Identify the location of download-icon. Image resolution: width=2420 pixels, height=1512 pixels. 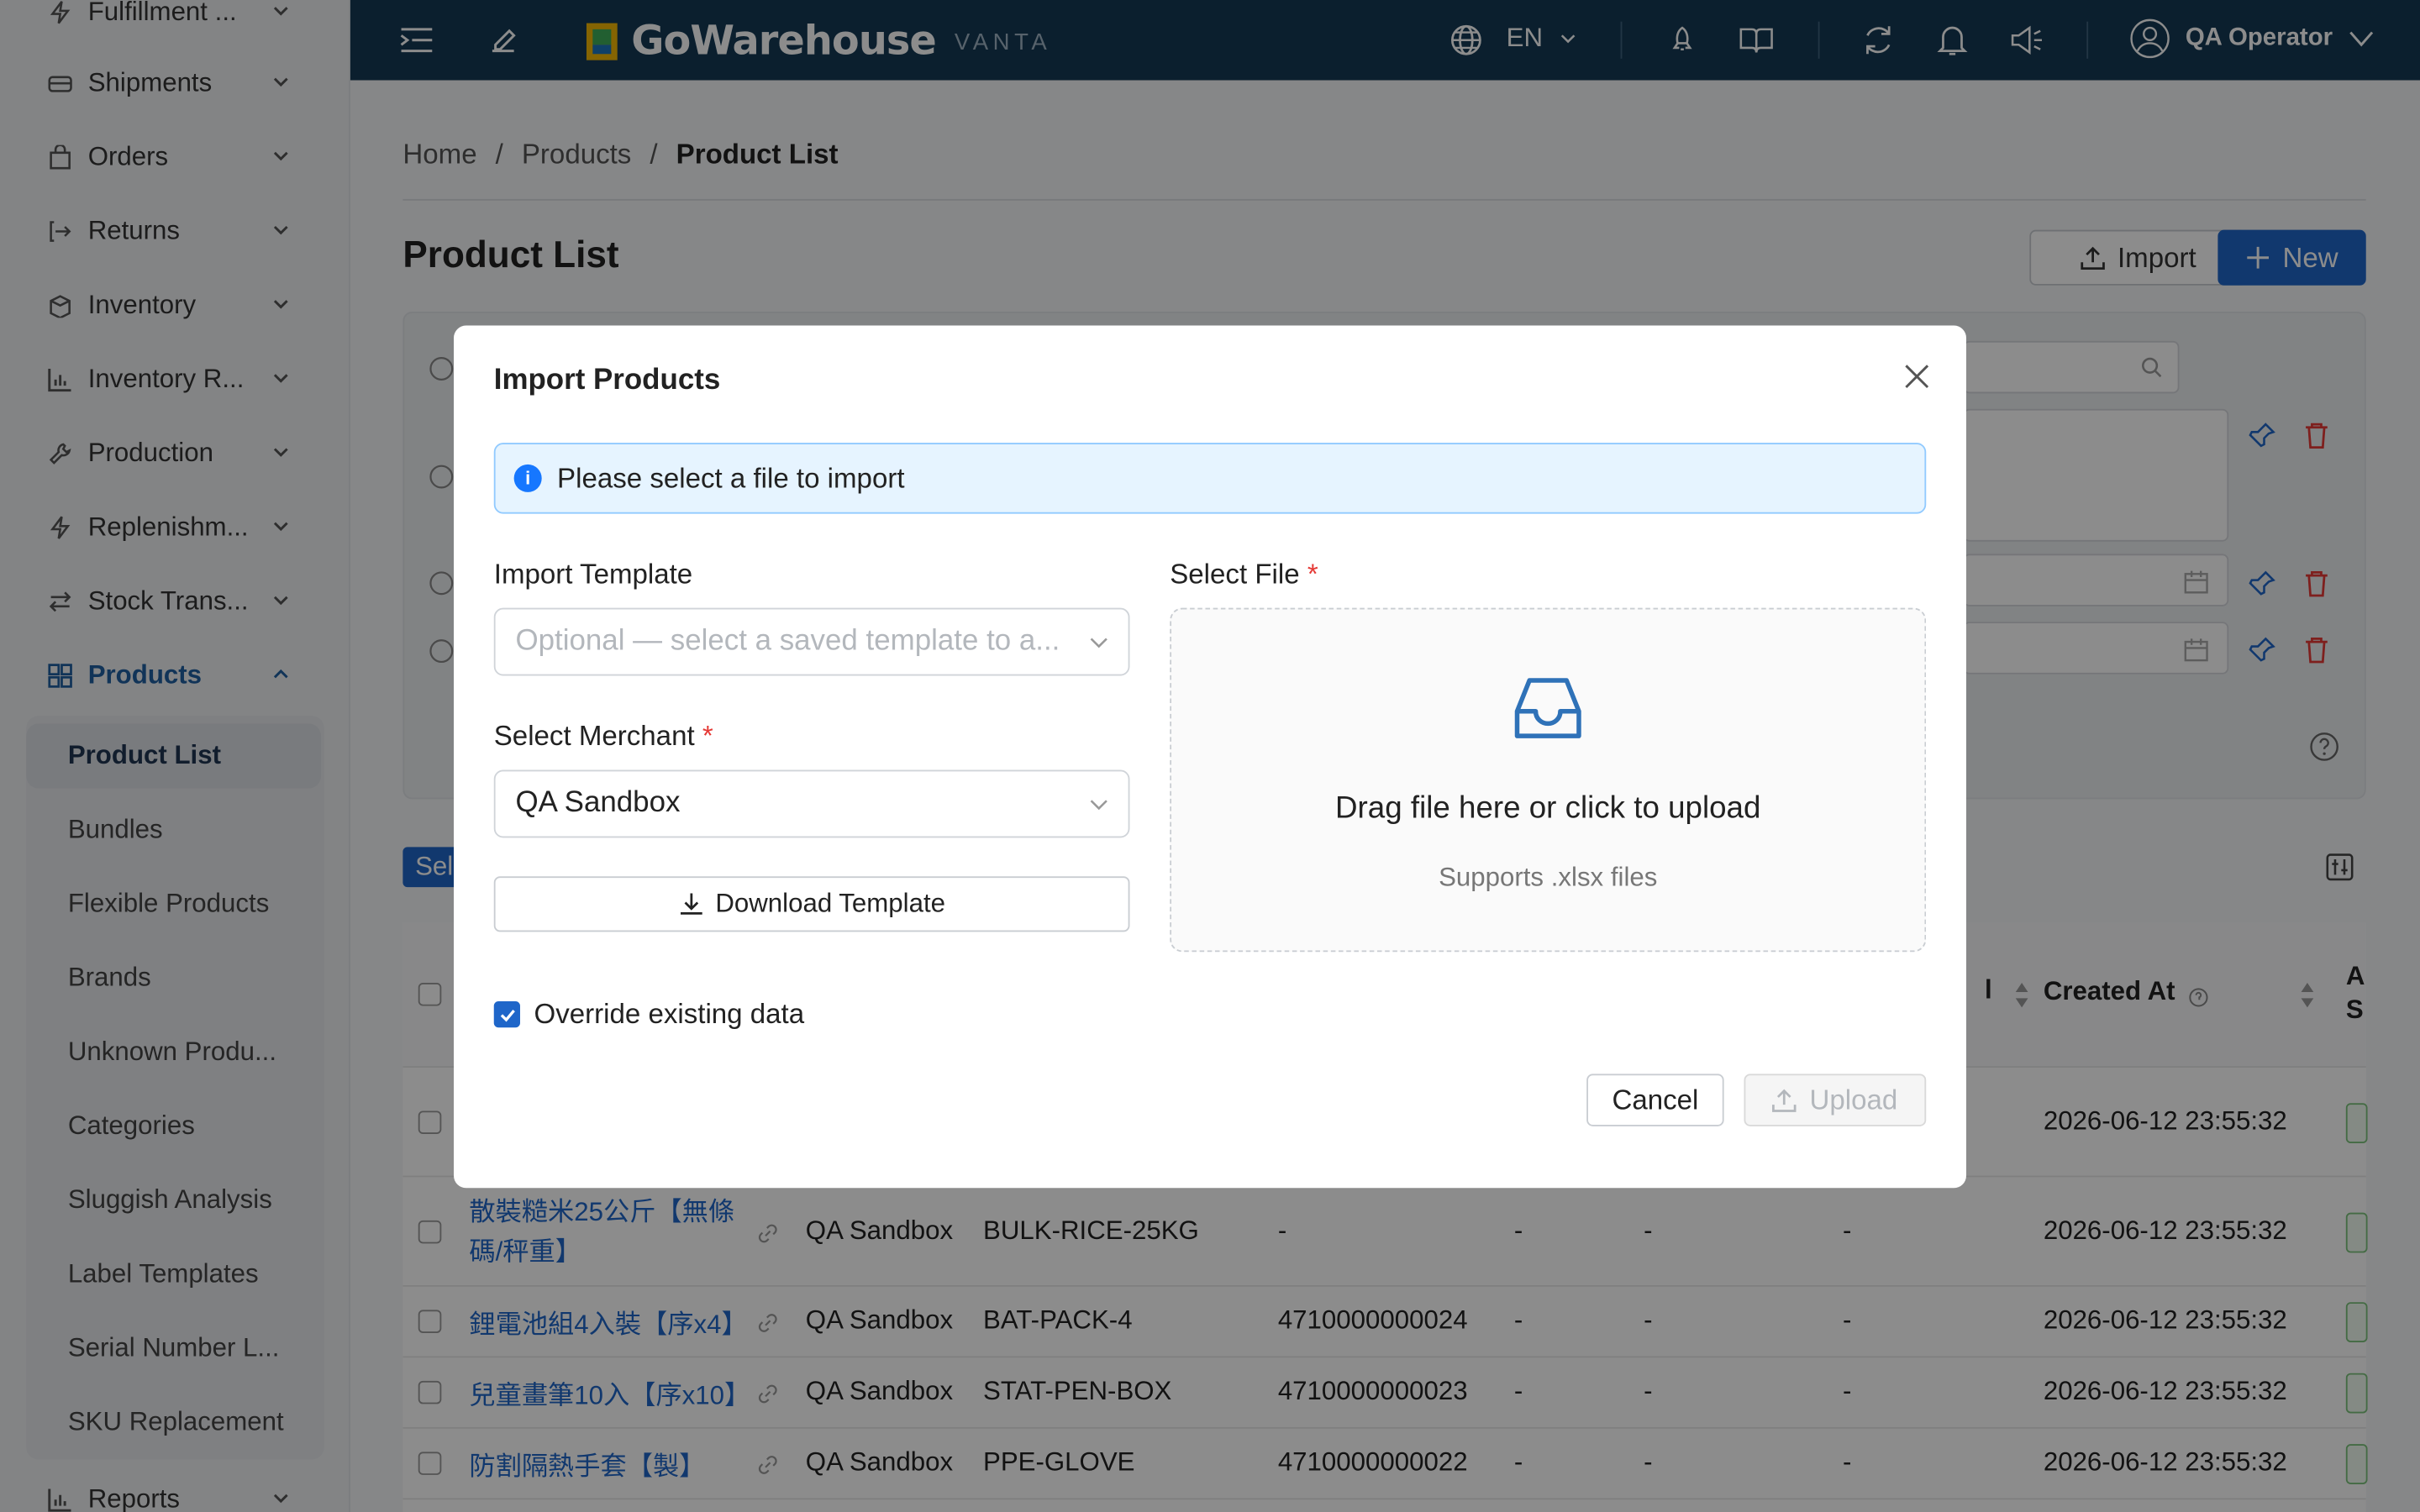
(691, 904).